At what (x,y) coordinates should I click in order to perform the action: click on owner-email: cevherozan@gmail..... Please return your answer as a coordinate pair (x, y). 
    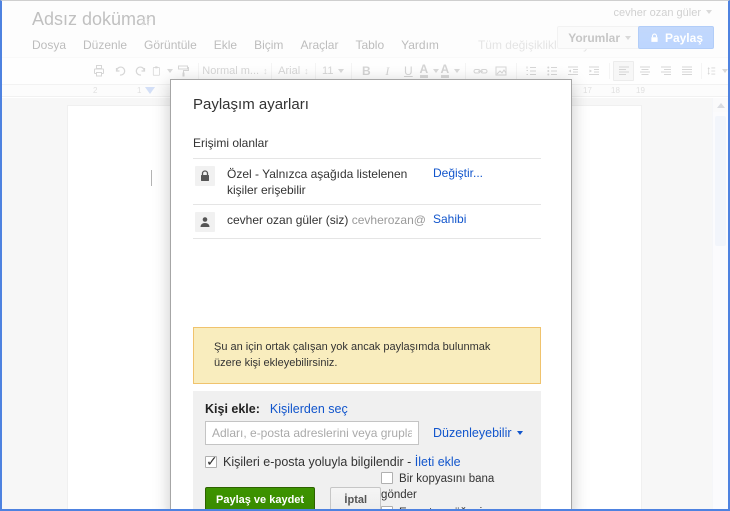
    Looking at the image, I should click on (388, 220).